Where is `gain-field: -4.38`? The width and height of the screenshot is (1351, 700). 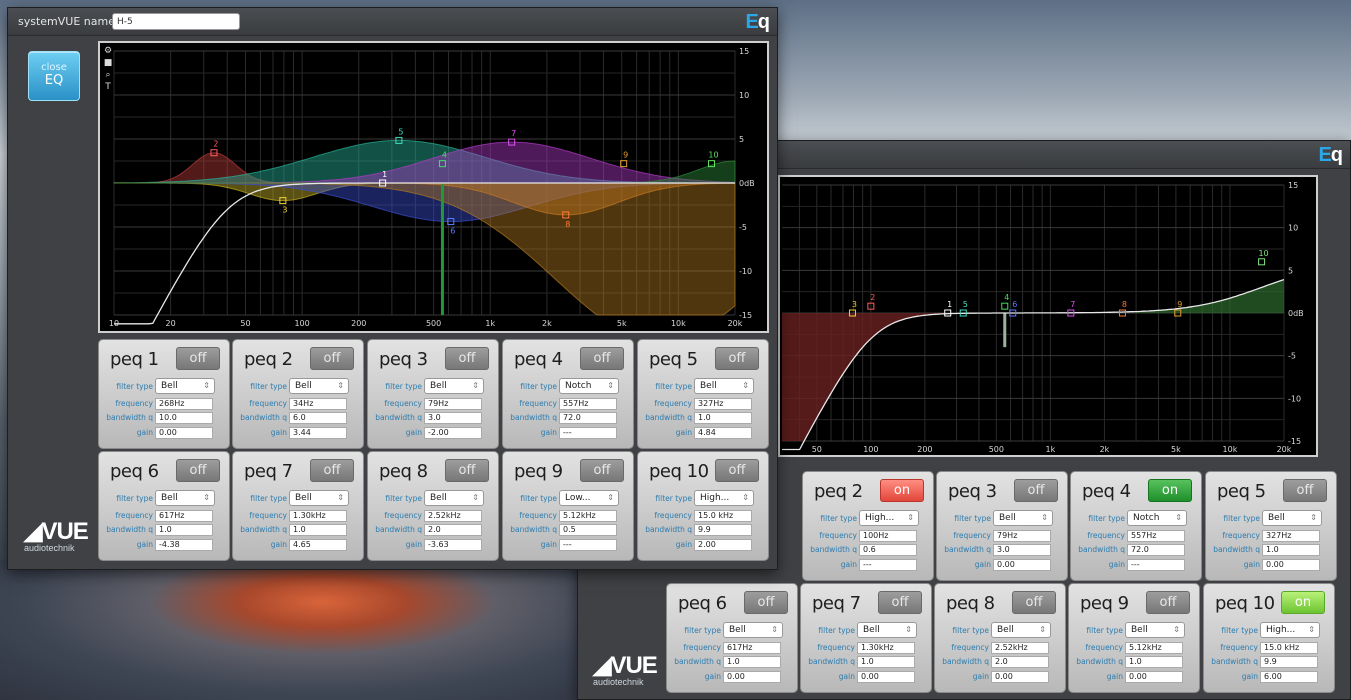 gain-field: -4.38 is located at coordinates (184, 545).